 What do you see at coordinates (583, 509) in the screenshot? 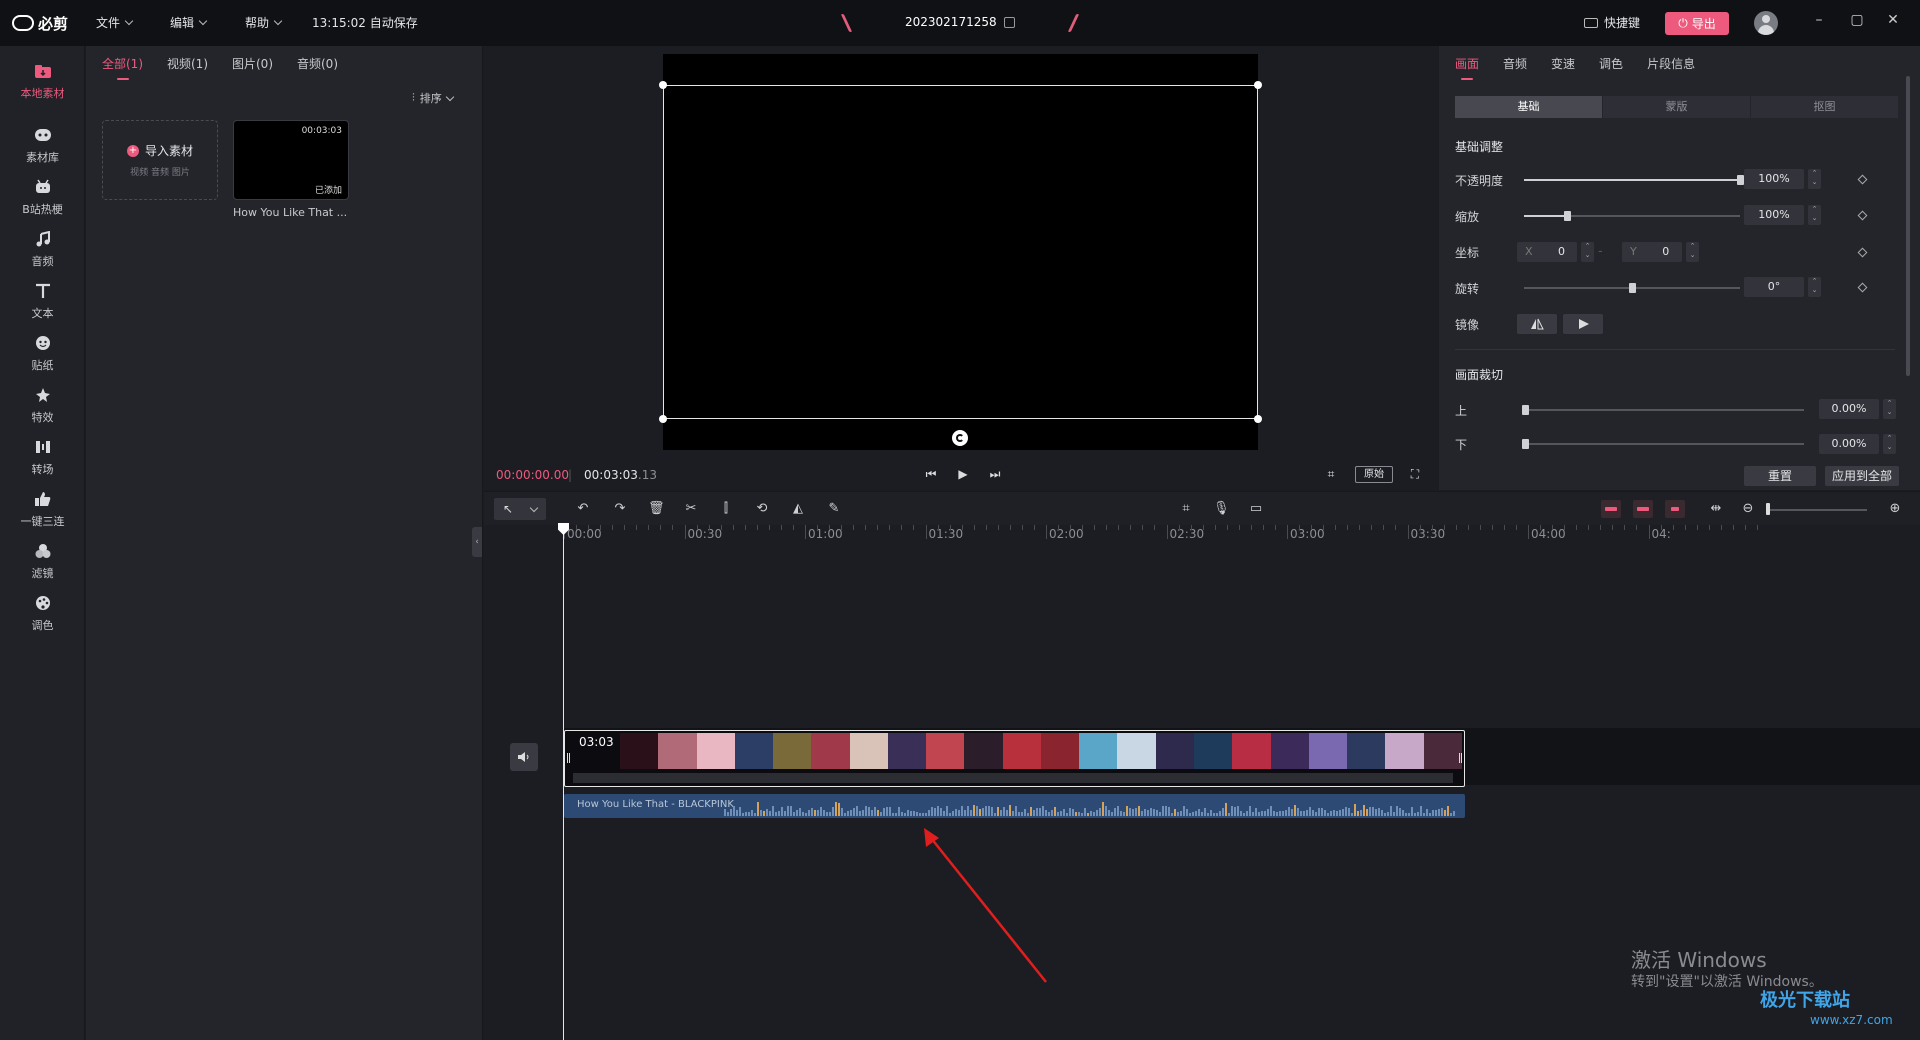
I see `undo-icon: ↶` at bounding box center [583, 509].